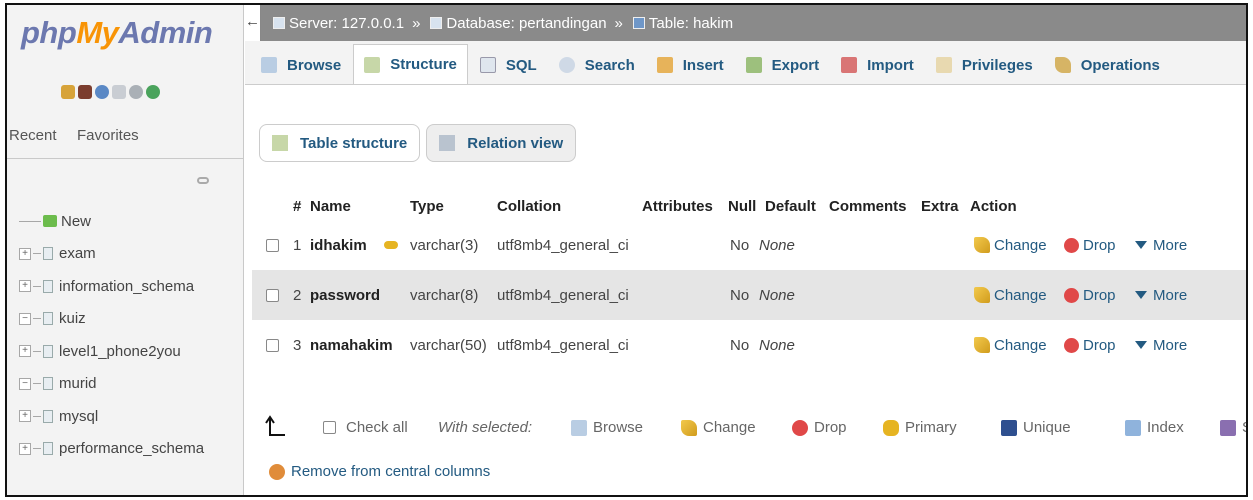 The height and width of the screenshot is (500, 1253). What do you see at coordinates (410, 64) in the screenshot?
I see `tab-structure: Structure` at bounding box center [410, 64].